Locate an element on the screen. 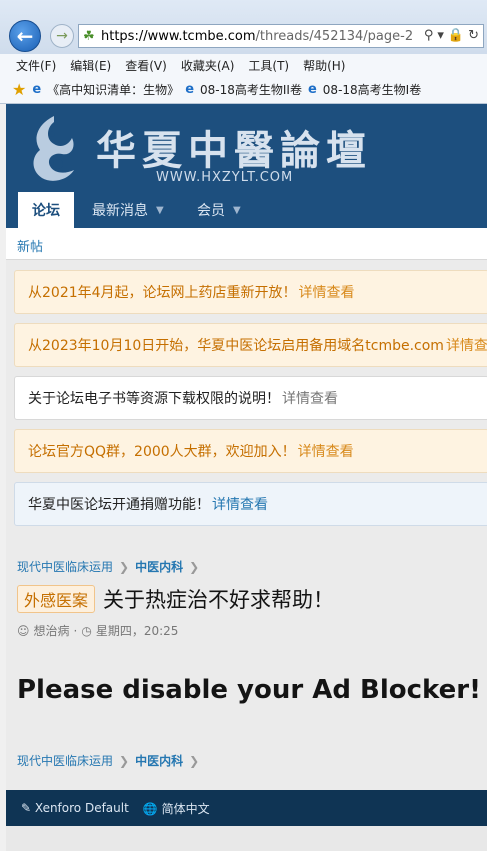 The image size is (487, 851). notice-text: 华夏中医论坛开通捐赠功能！ is located at coordinates (119, 505).